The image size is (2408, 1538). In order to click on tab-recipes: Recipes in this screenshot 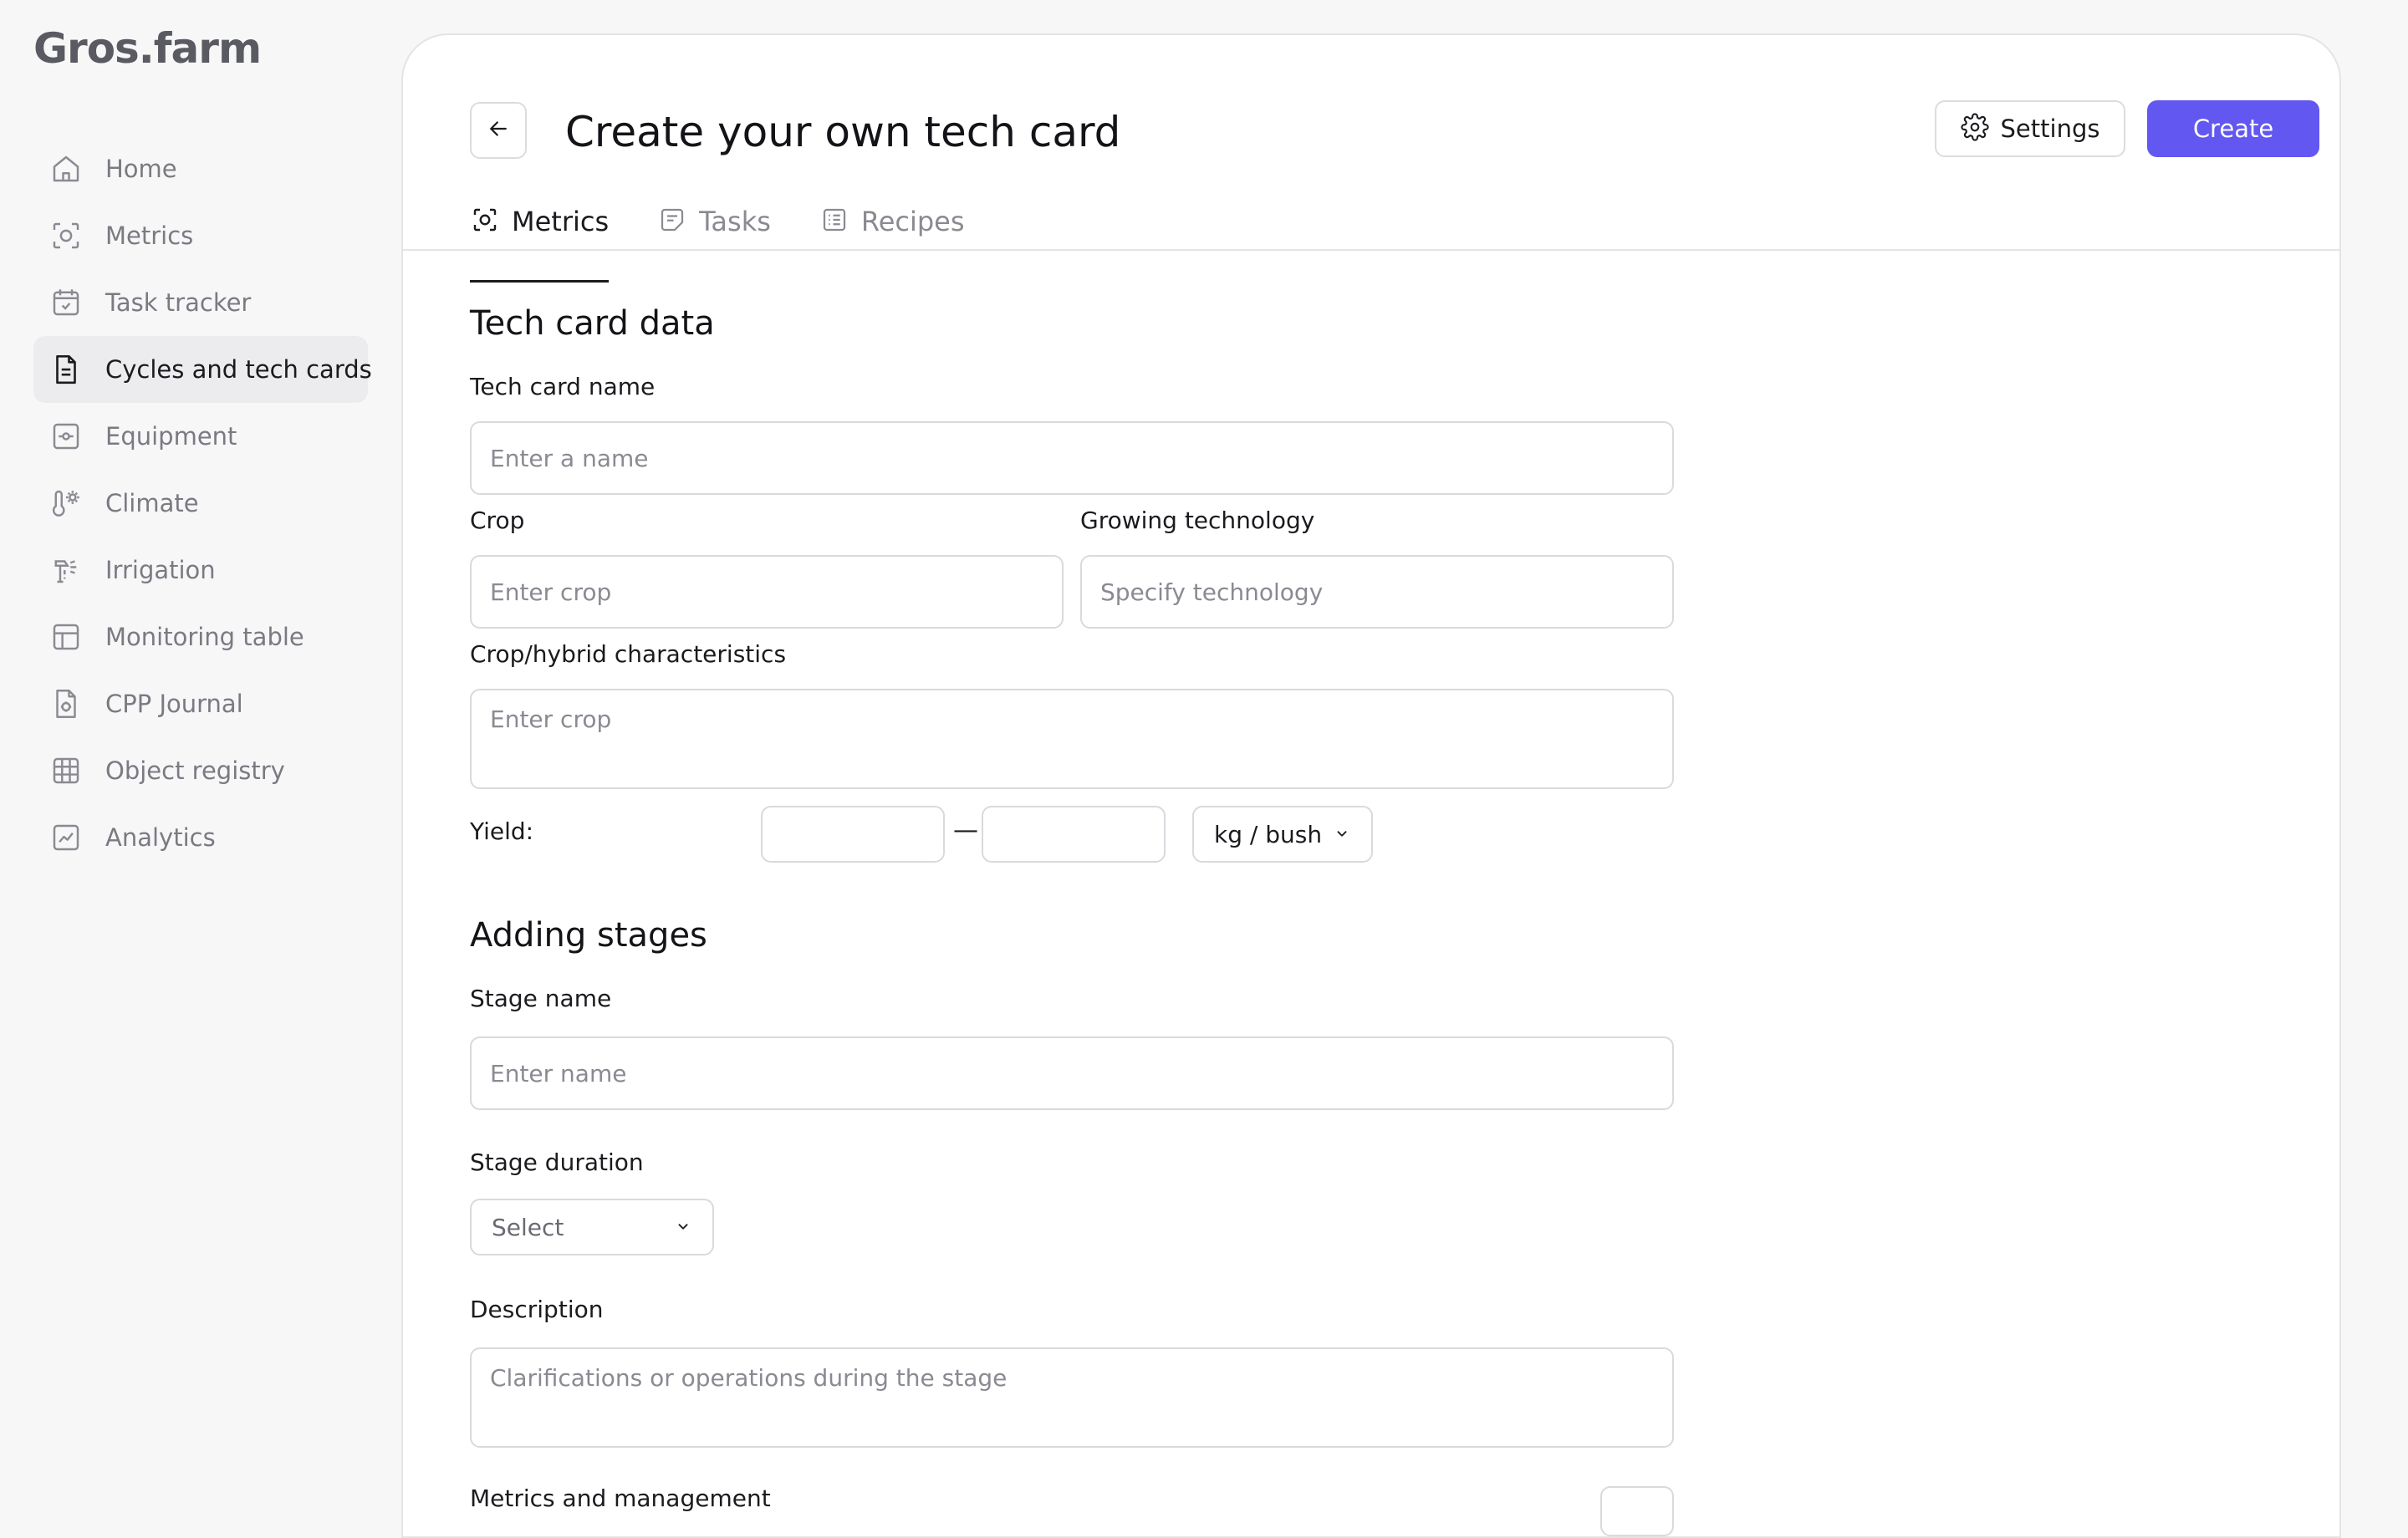, I will do `click(892, 221)`.